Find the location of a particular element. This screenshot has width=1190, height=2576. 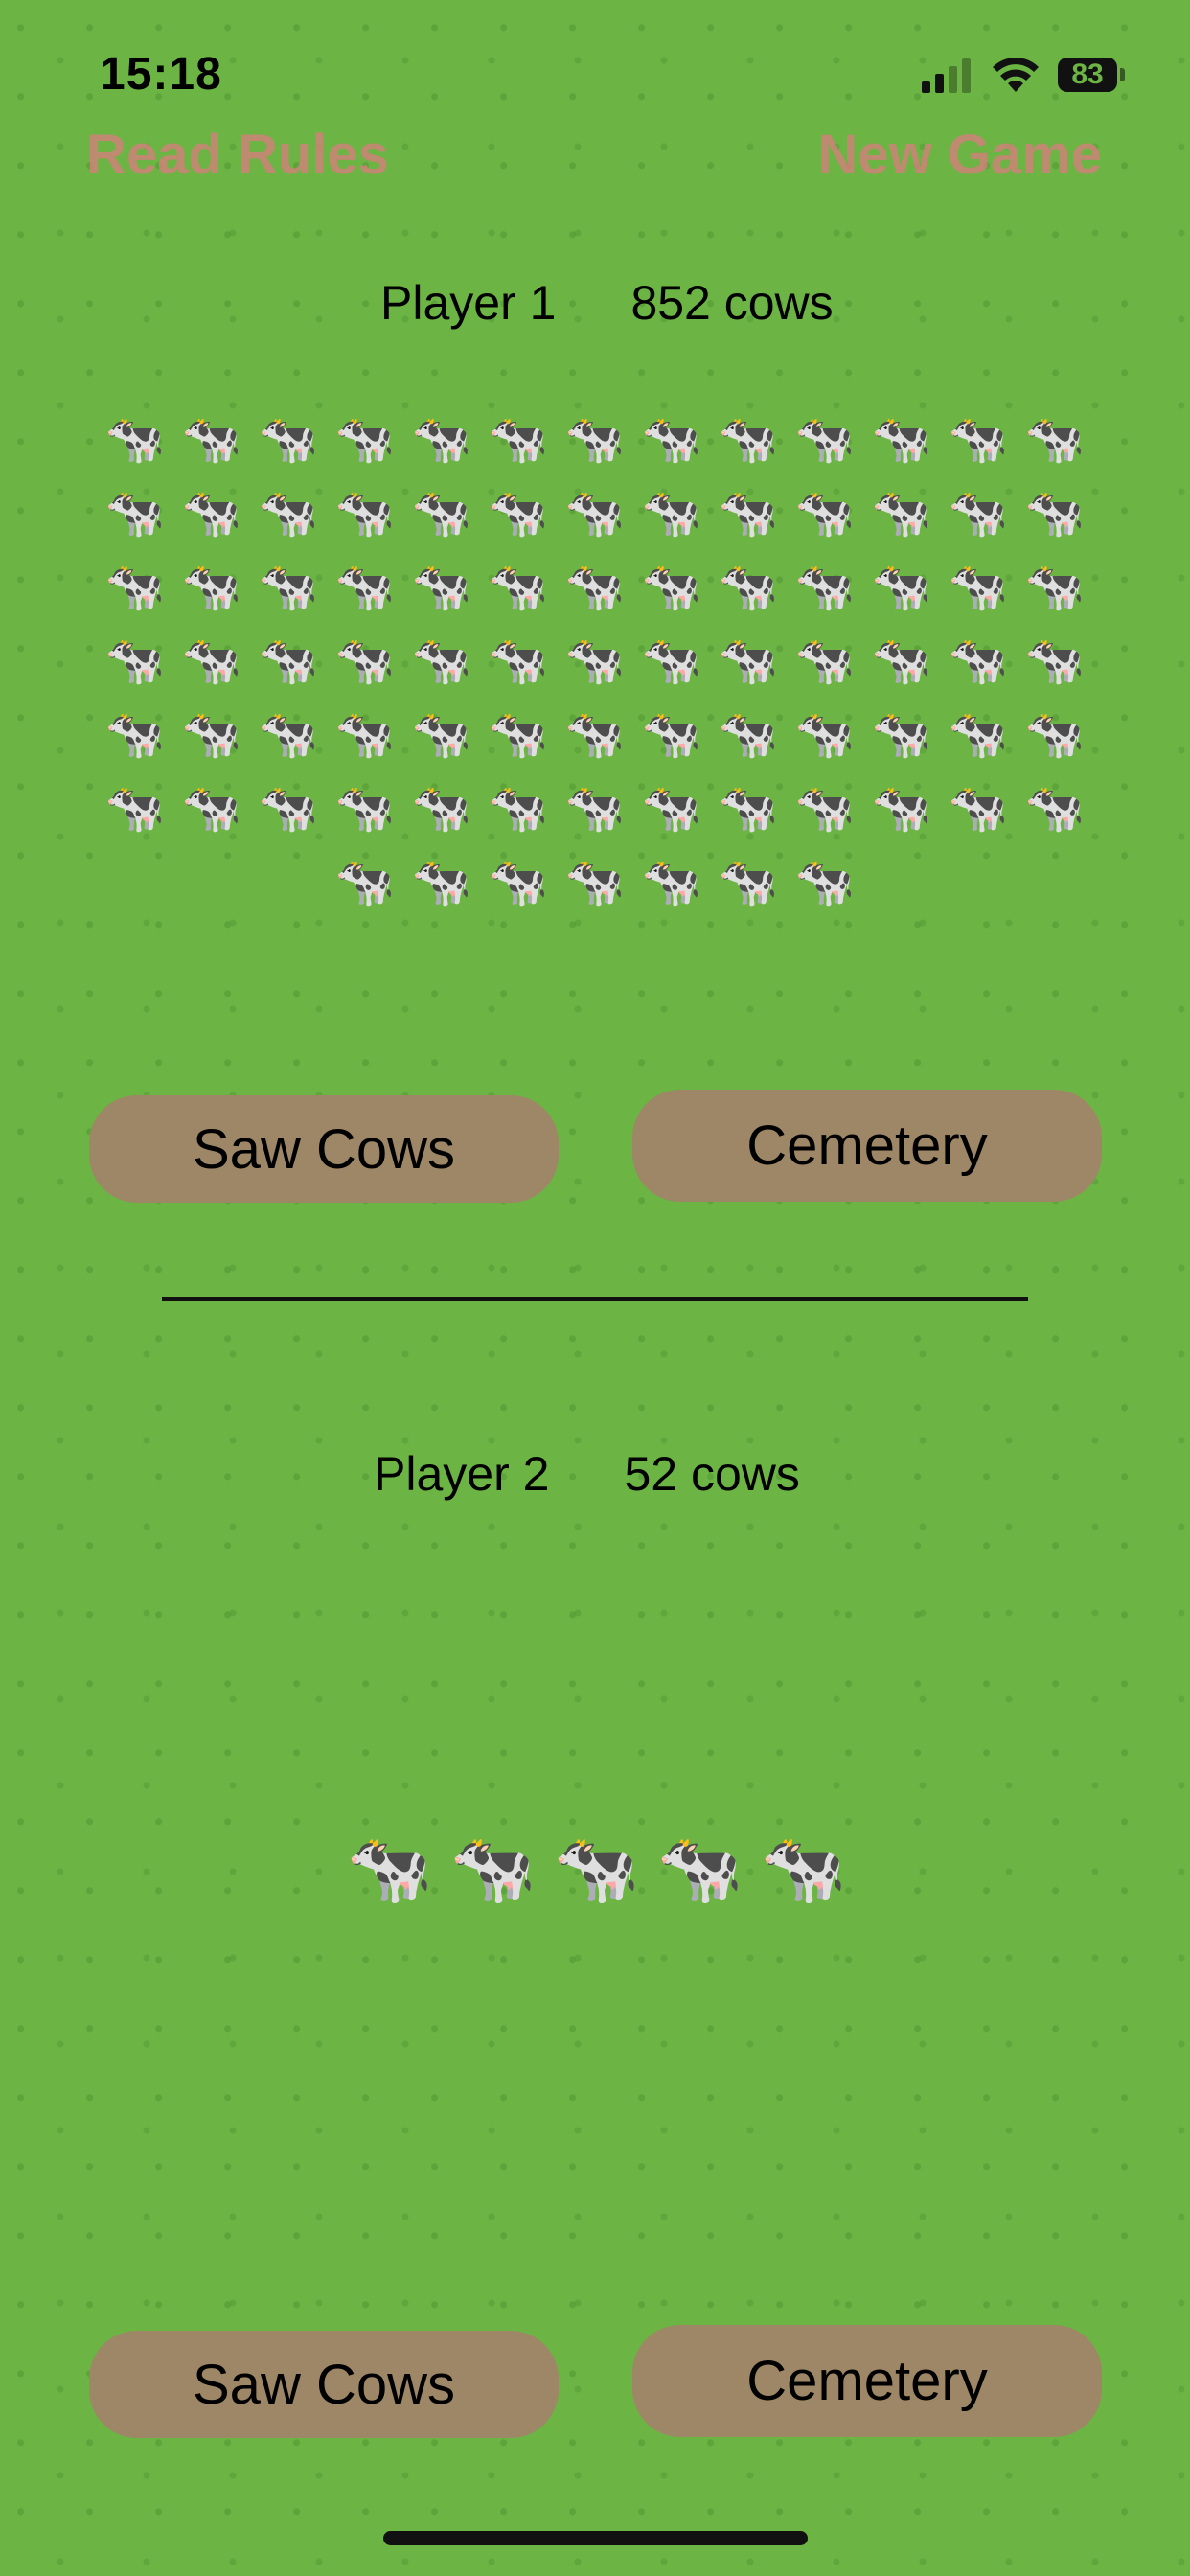

player1-name: Player 1 is located at coordinates (468, 303).